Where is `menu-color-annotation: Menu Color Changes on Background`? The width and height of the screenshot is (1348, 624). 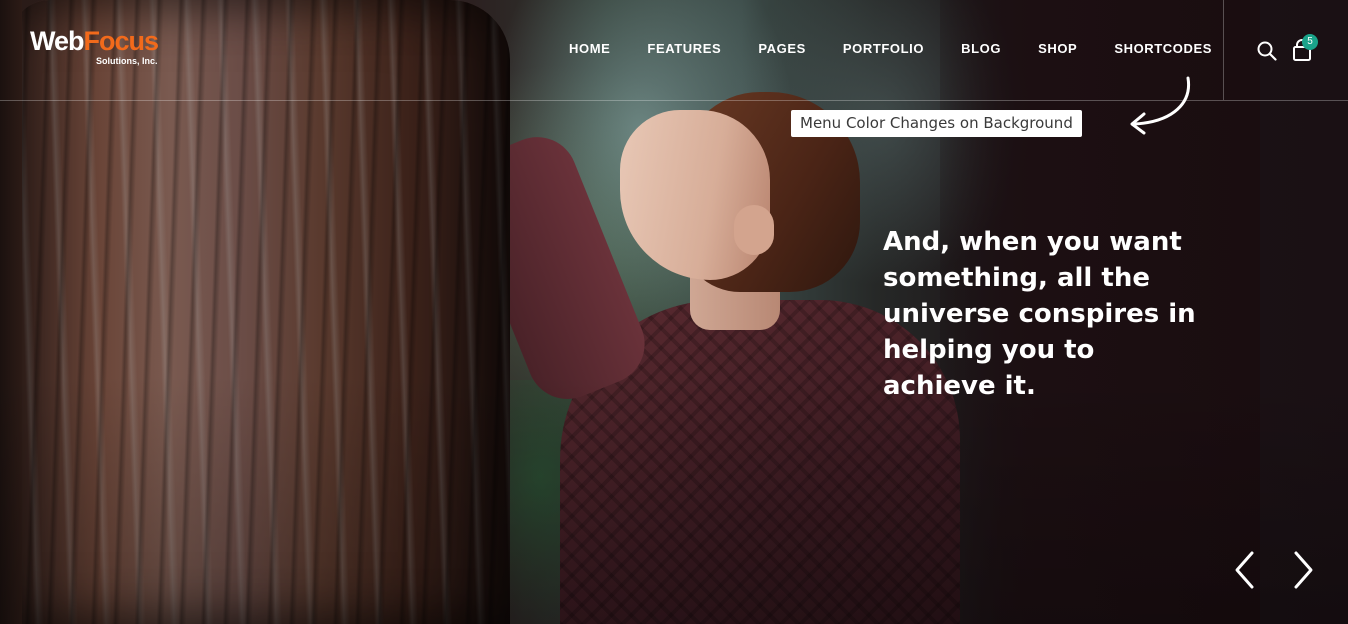 menu-color-annotation: Menu Color Changes on Background is located at coordinates (936, 123).